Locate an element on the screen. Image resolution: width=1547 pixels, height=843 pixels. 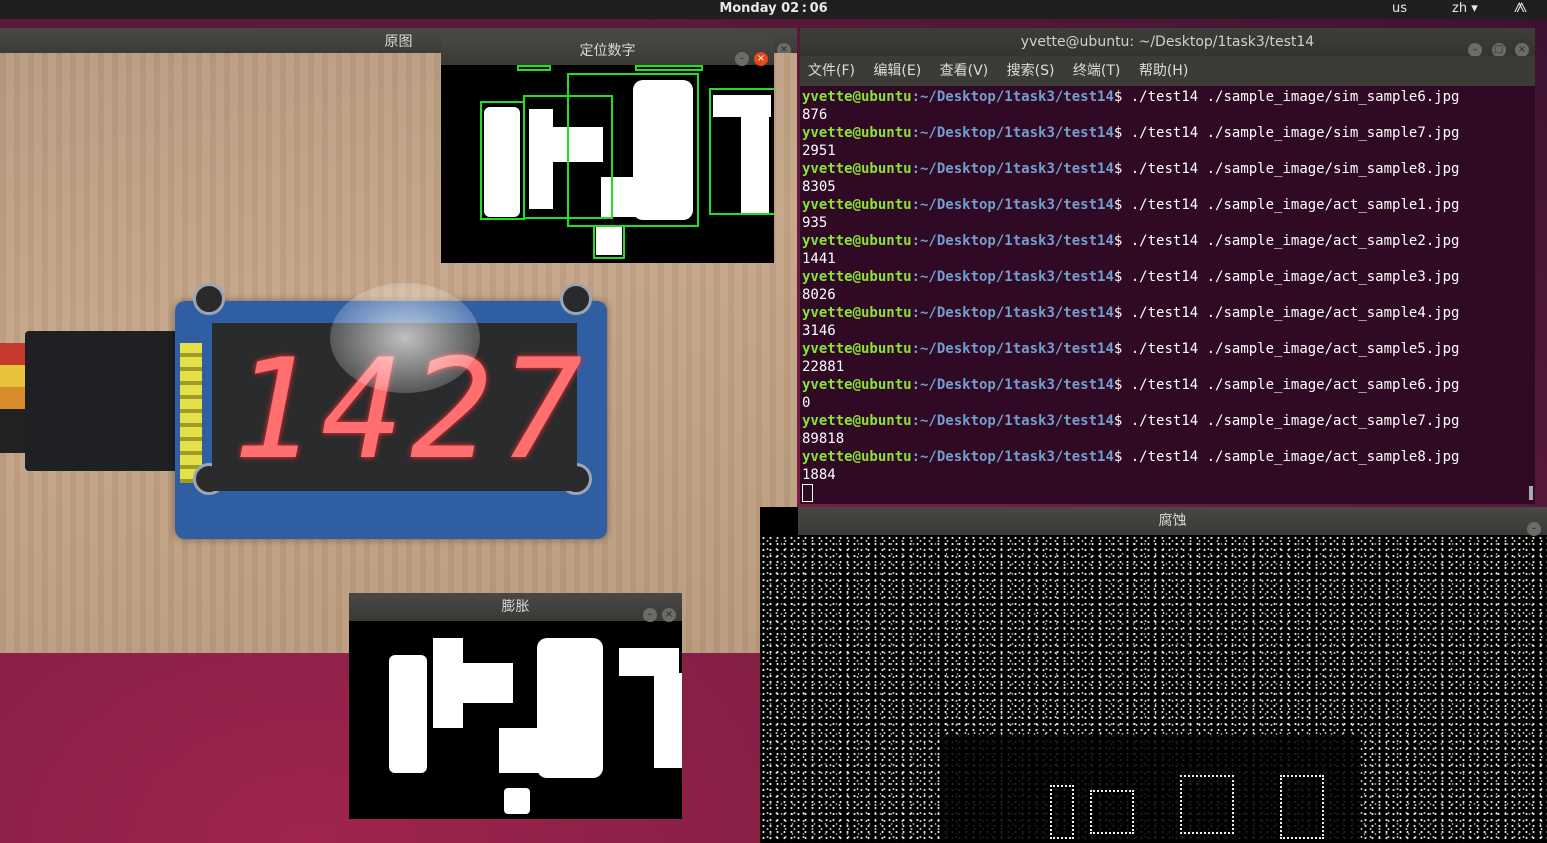
command-text: ./test14 ./sample_image/act_sample4.jpg is located at coordinates (1291, 313).